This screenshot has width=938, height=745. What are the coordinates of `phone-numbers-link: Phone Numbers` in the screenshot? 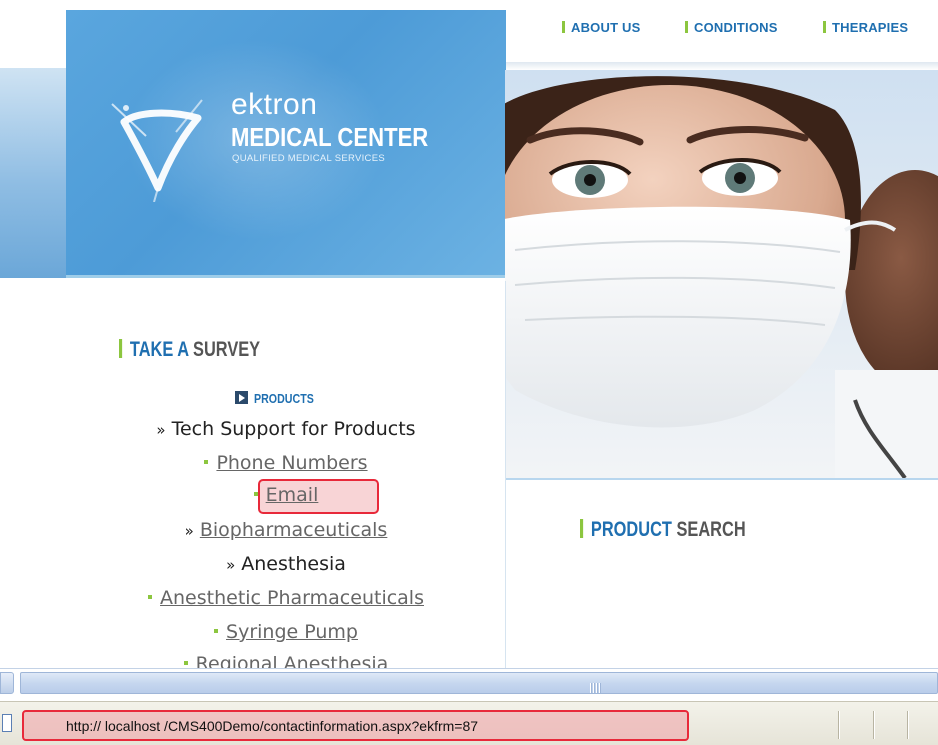 It's located at (291, 463).